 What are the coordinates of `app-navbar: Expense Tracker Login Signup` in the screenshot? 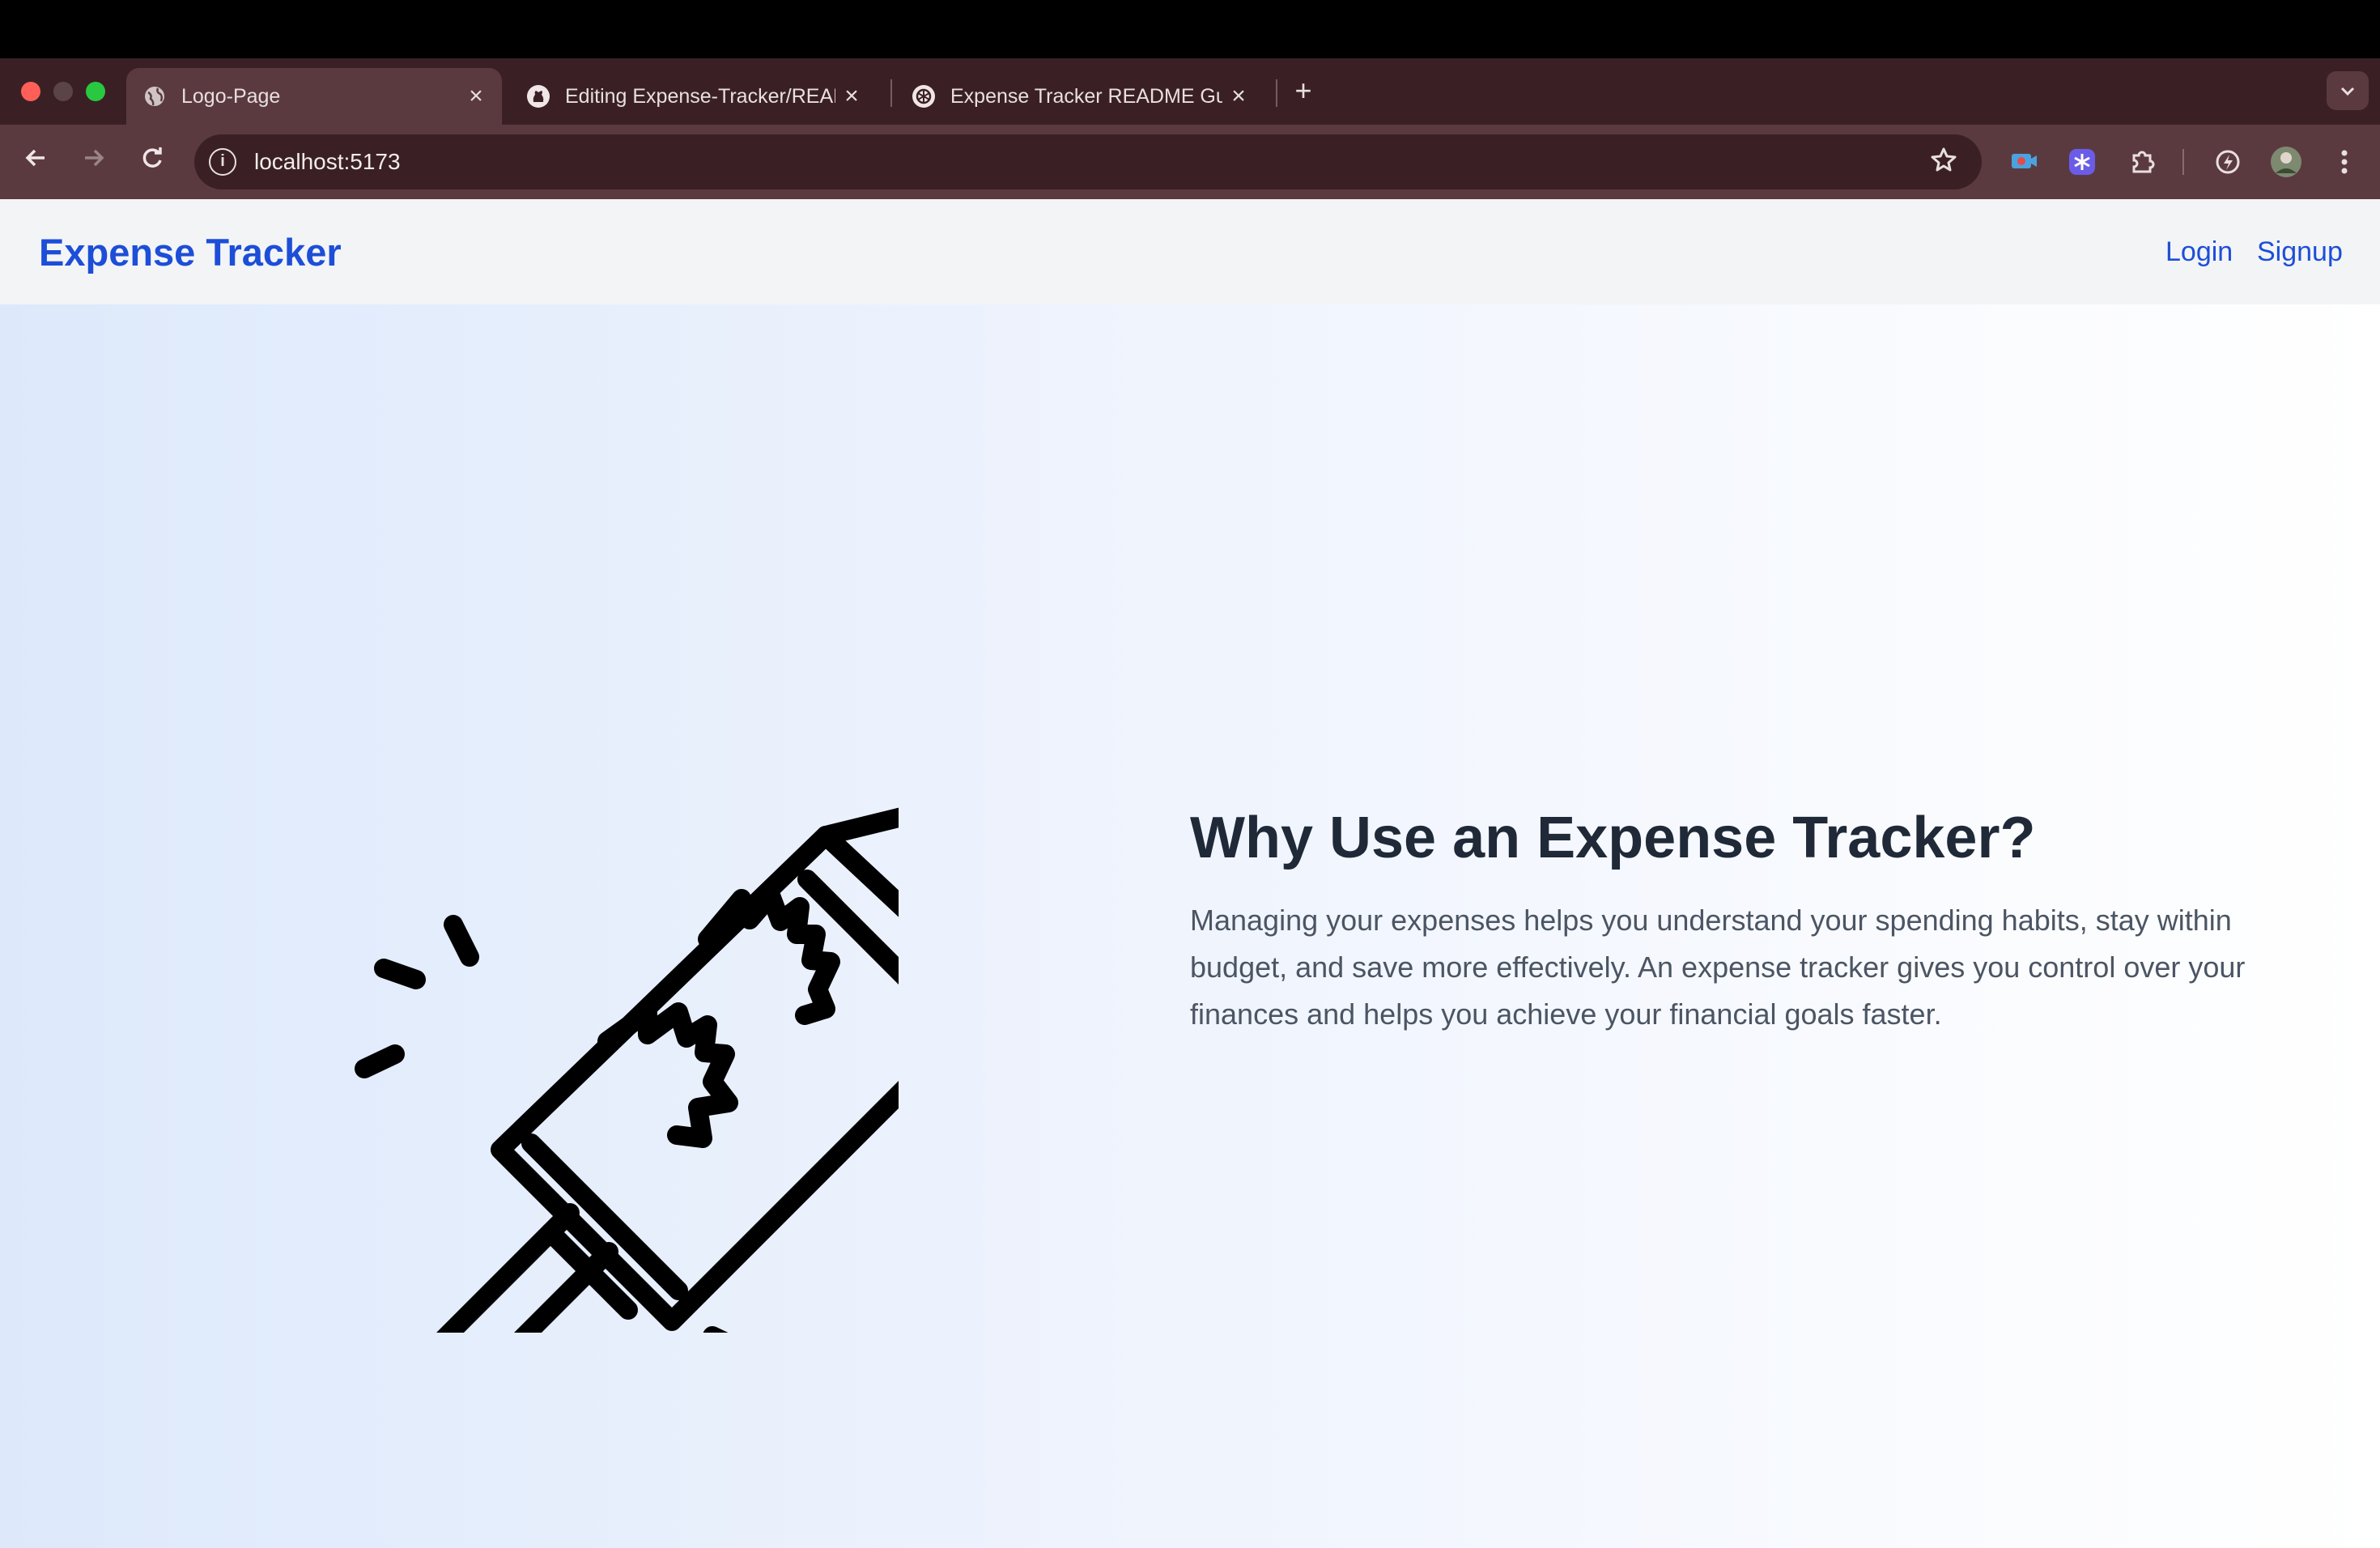 It's located at (1190, 252).